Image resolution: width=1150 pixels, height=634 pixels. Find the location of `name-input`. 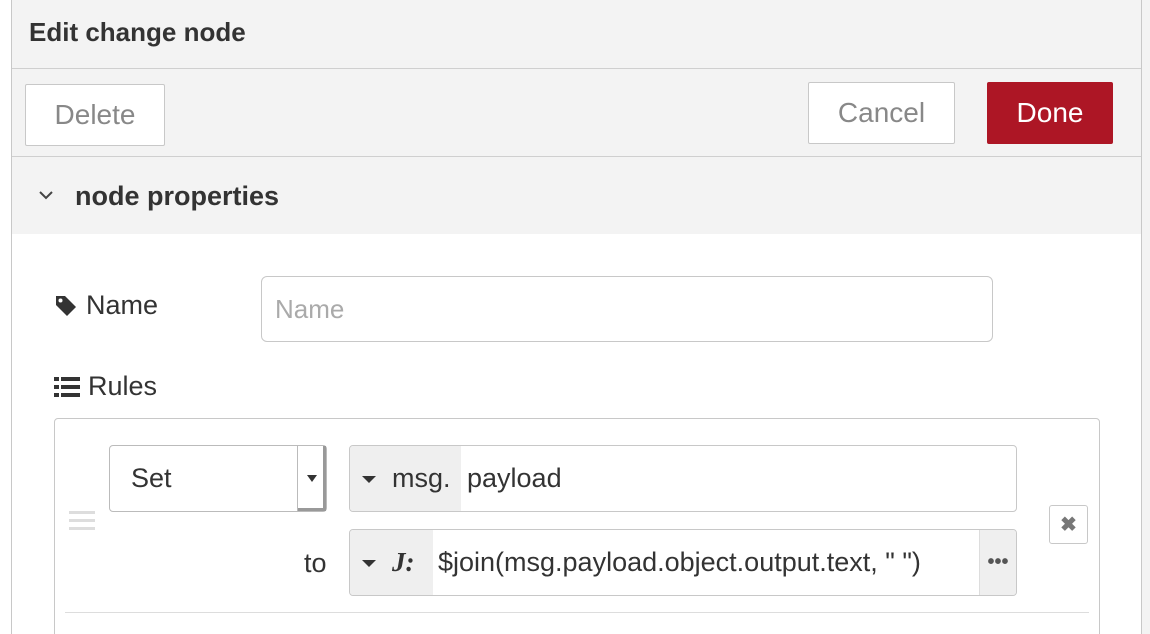

name-input is located at coordinates (627, 309).